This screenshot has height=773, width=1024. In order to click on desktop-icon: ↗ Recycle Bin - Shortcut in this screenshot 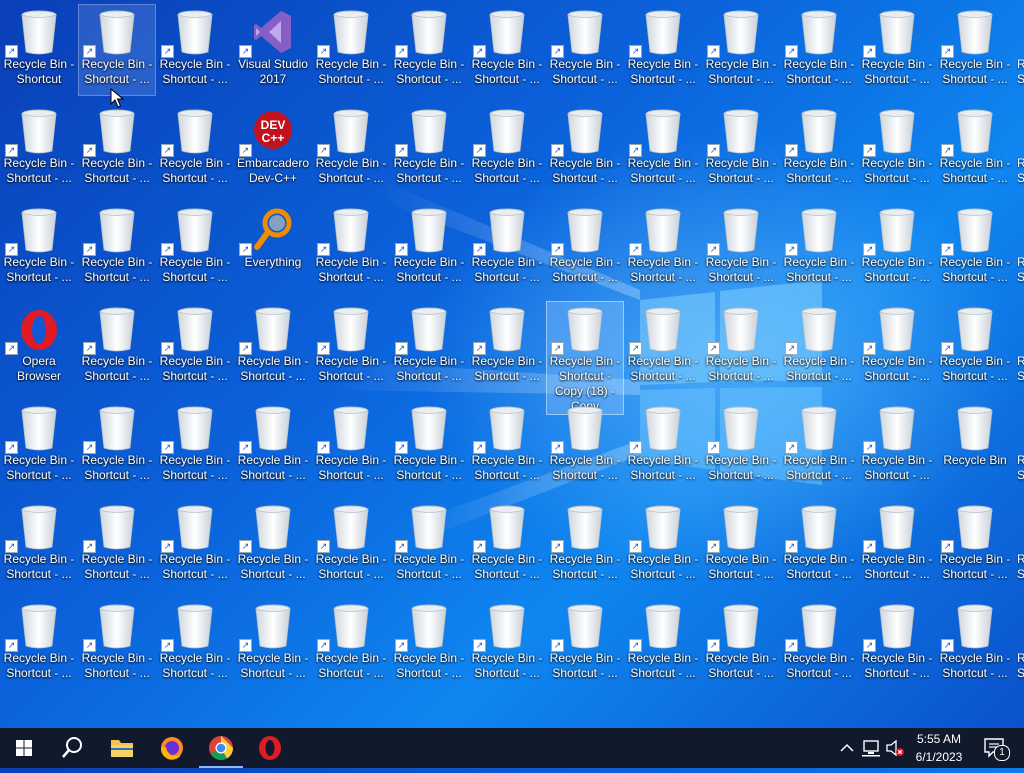, I will do `click(39, 50)`.